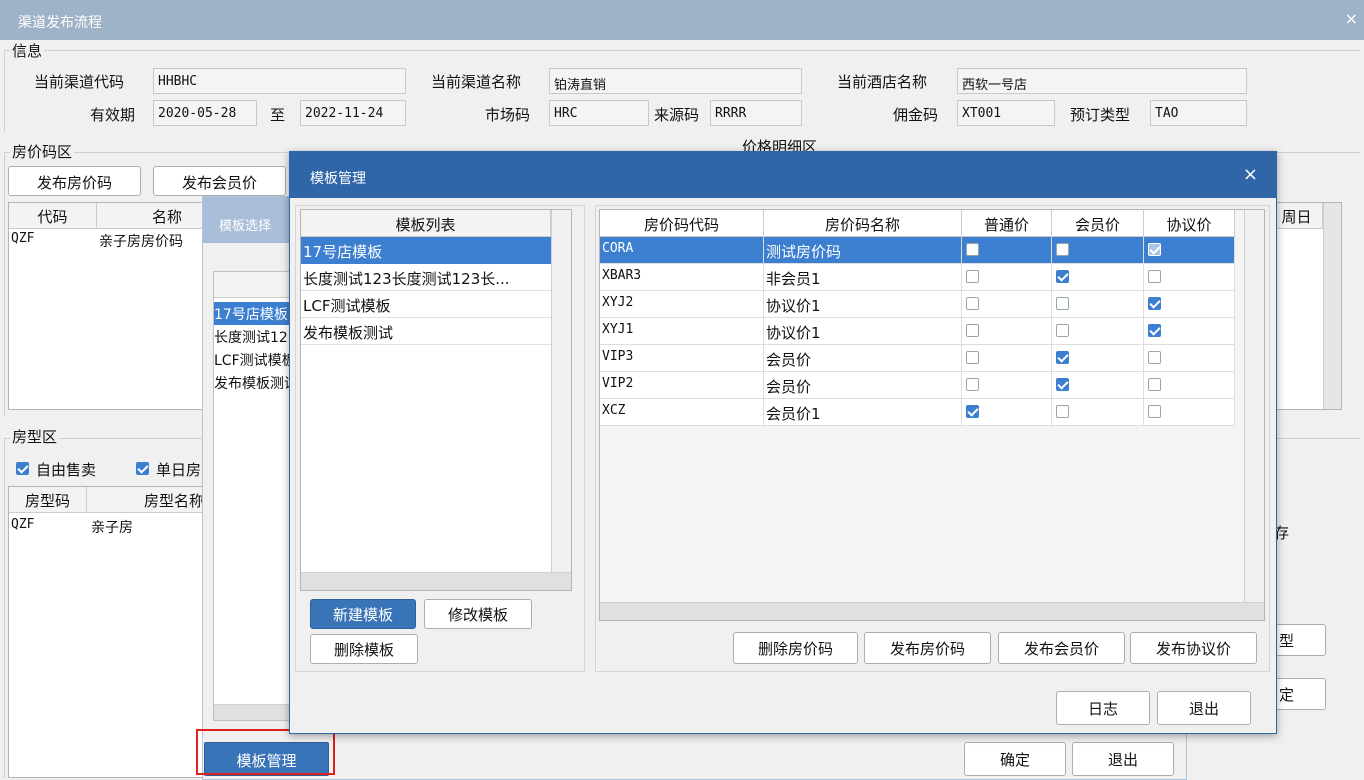 The image size is (1364, 780). I want to click on single-day-checkbox, so click(142, 470).